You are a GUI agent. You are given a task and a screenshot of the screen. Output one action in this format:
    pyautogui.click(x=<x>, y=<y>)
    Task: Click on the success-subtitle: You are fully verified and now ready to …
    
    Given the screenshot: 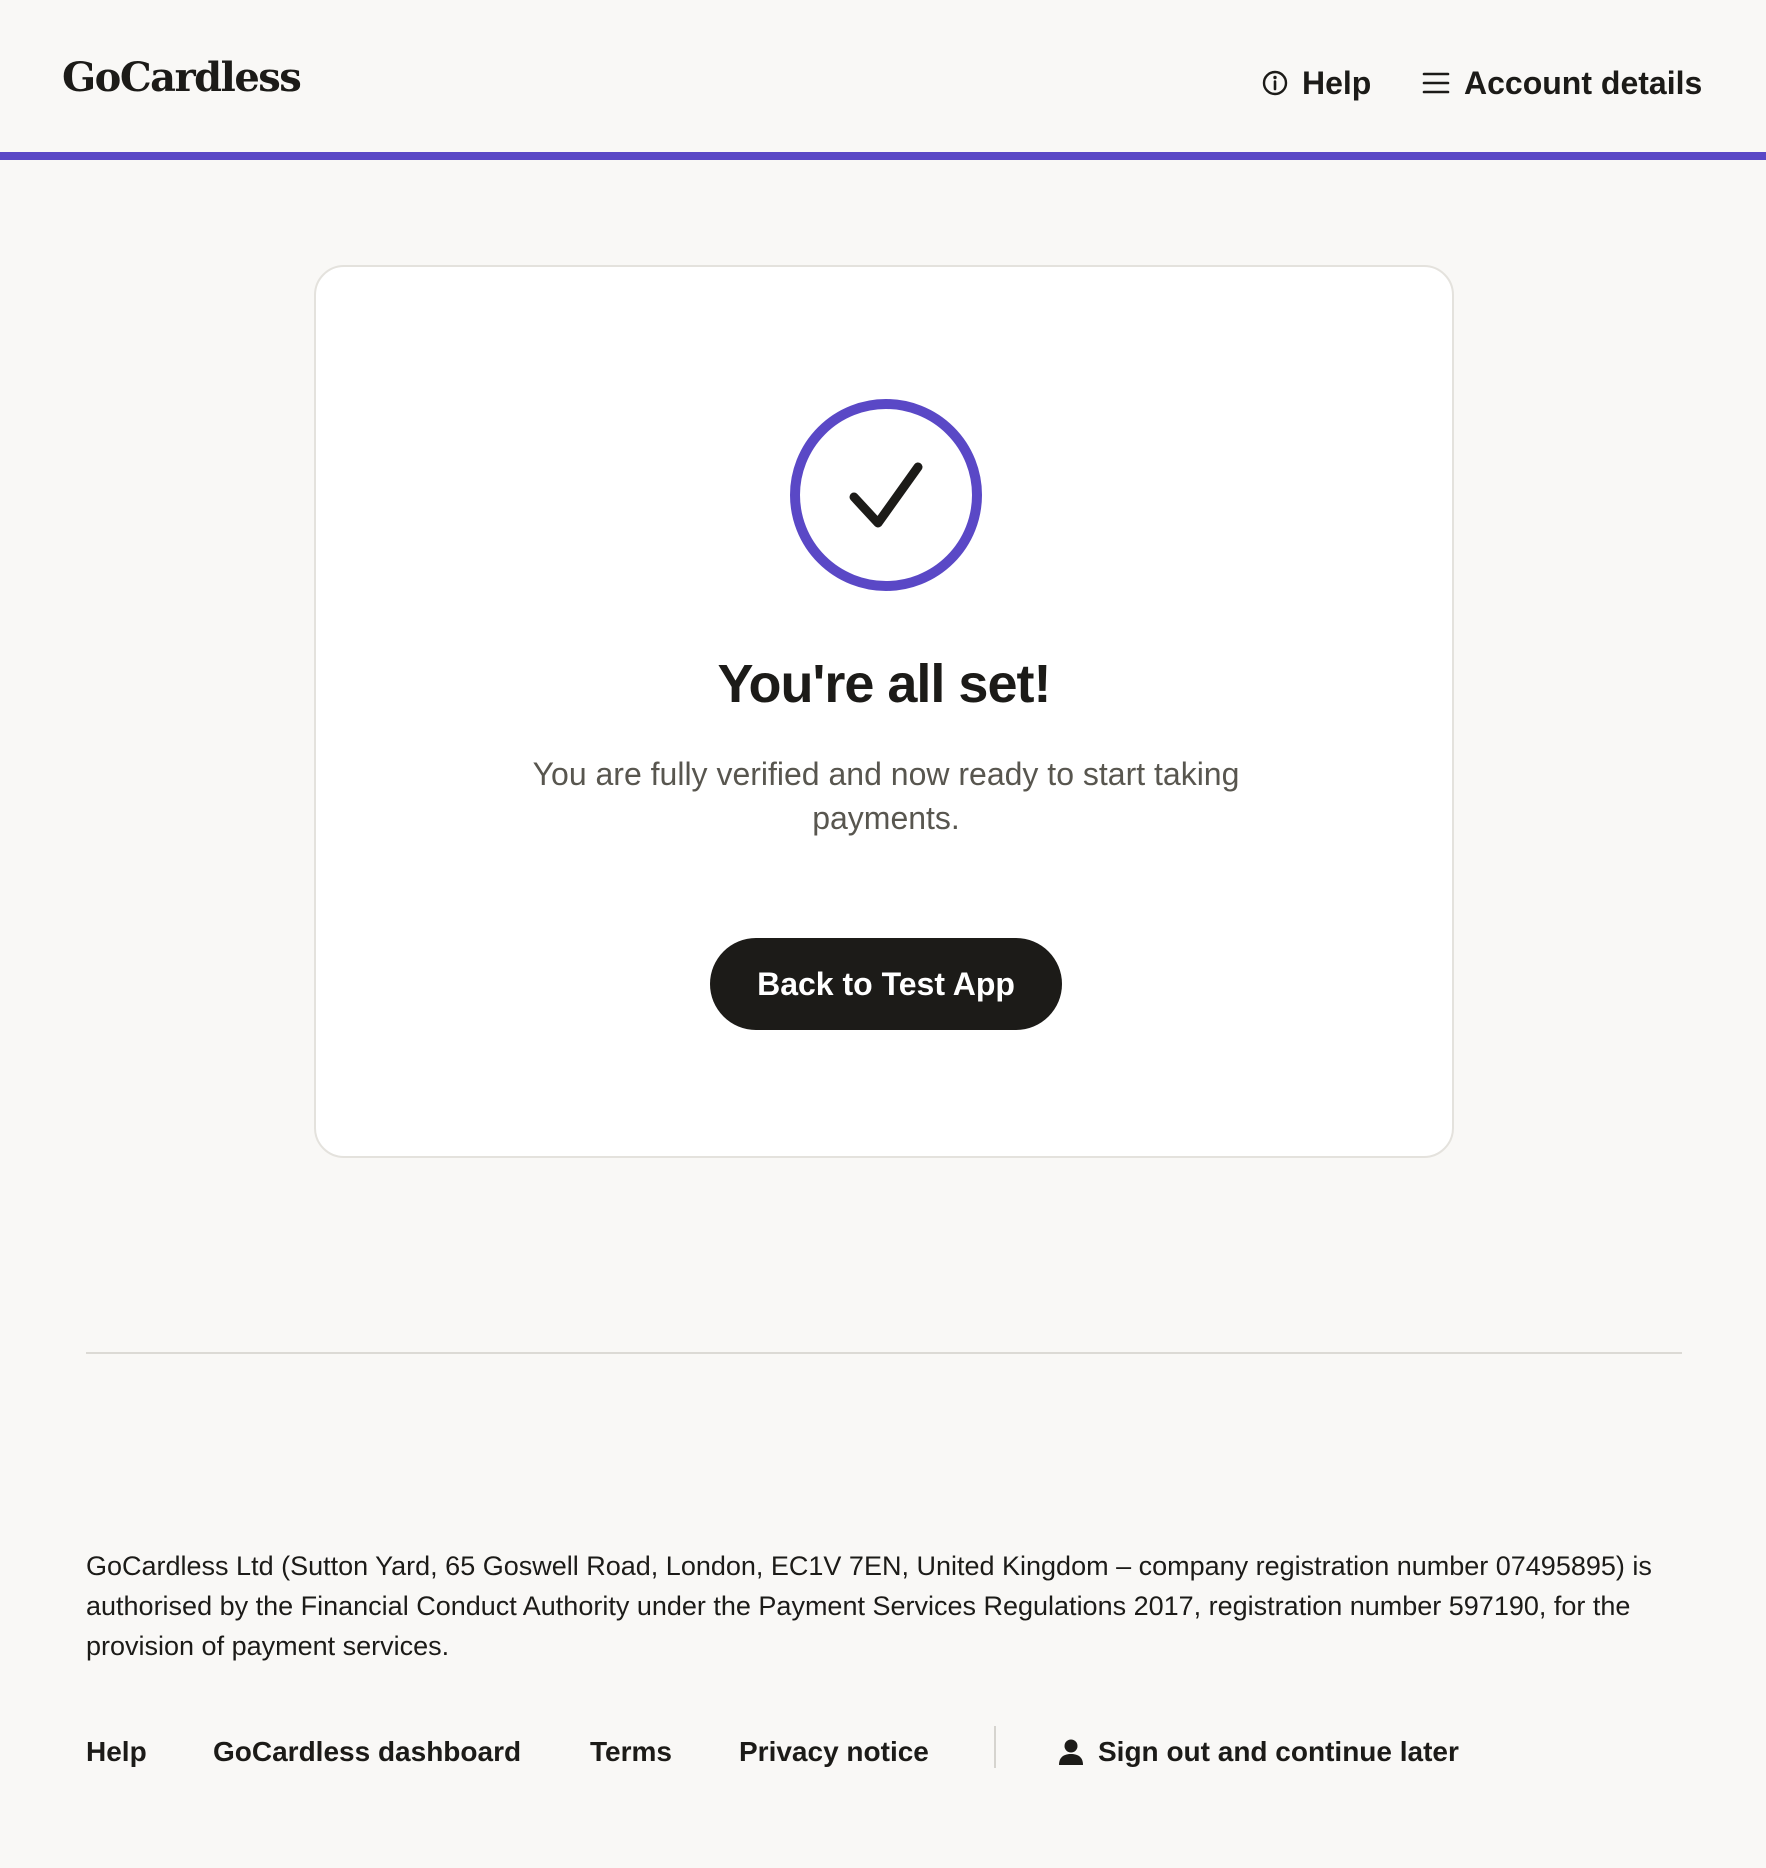 What is the action you would take?
    pyautogui.click(x=886, y=796)
    